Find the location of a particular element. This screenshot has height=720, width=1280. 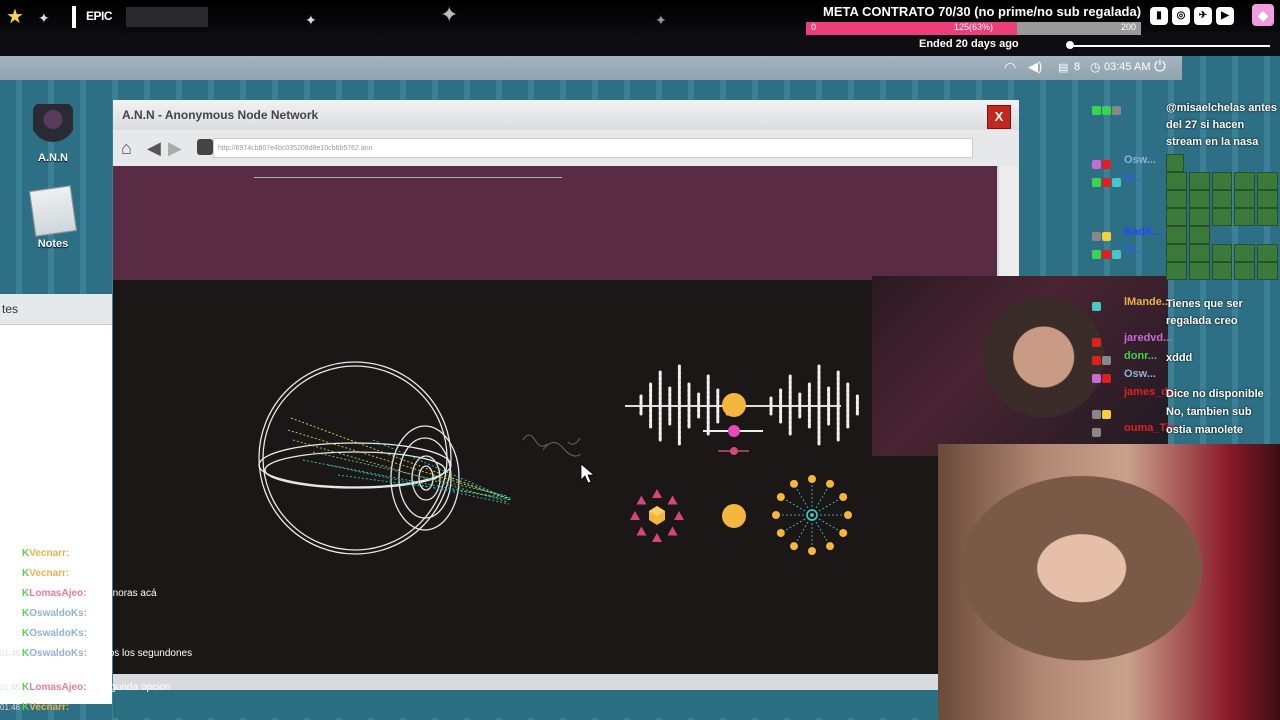

chat-time: 01:45 is located at coordinates (10, 687).